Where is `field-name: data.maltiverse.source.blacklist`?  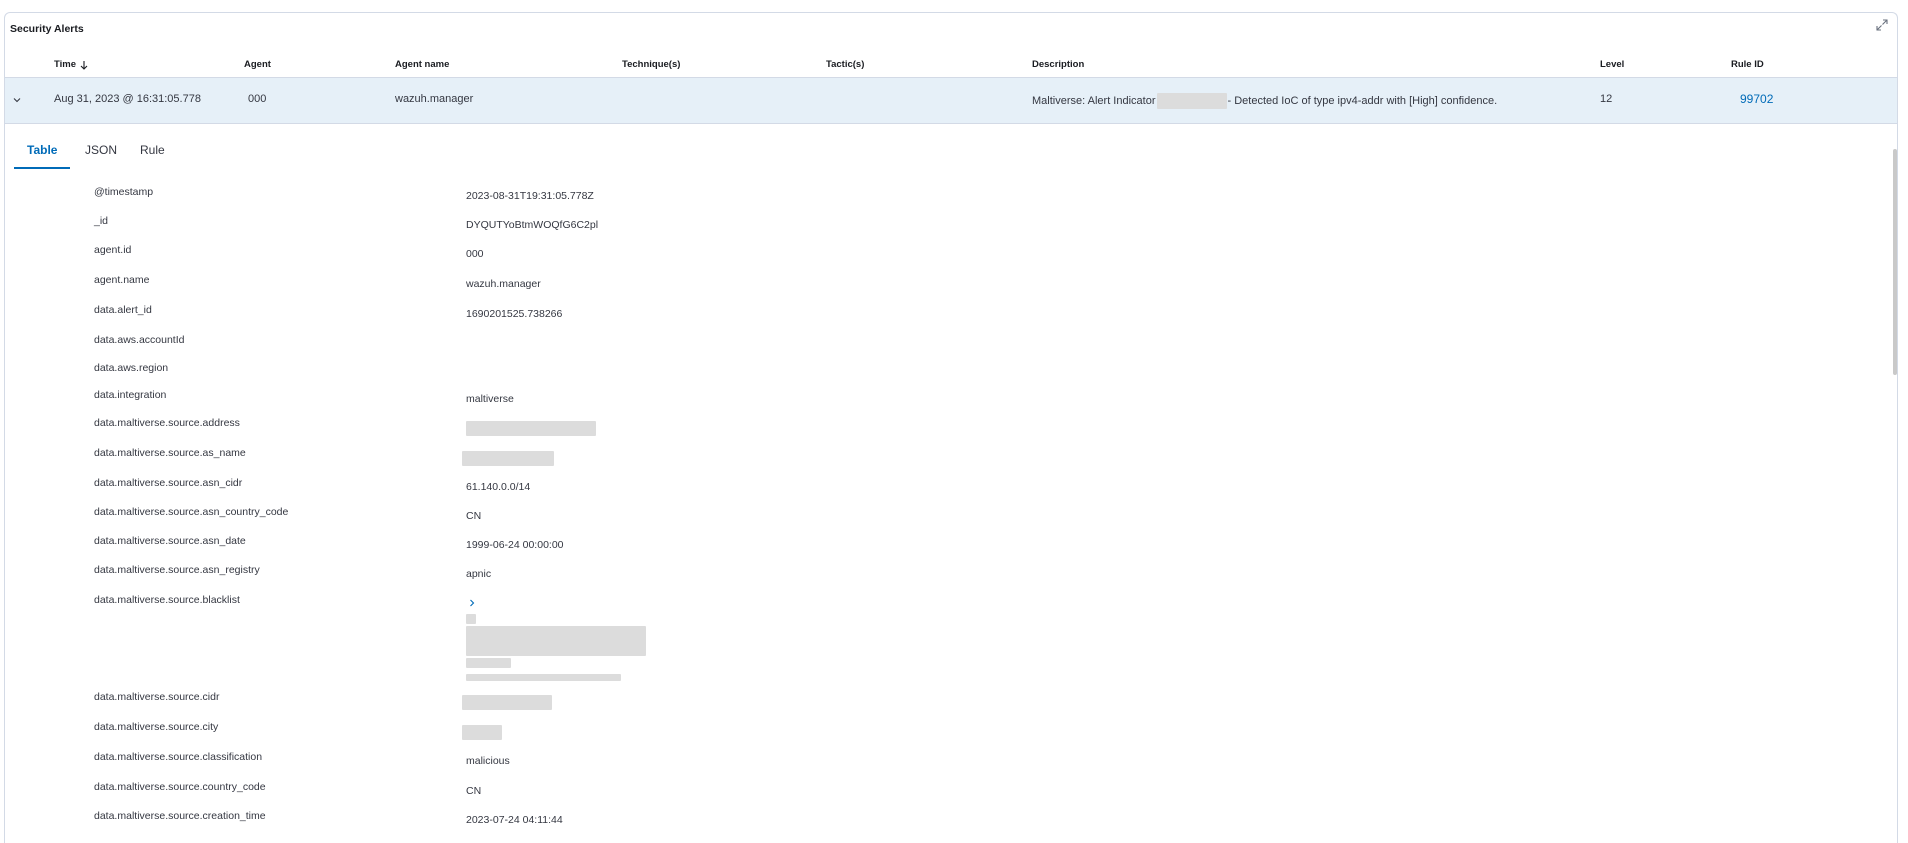
field-name: data.maltiverse.source.blacklist is located at coordinates (167, 600).